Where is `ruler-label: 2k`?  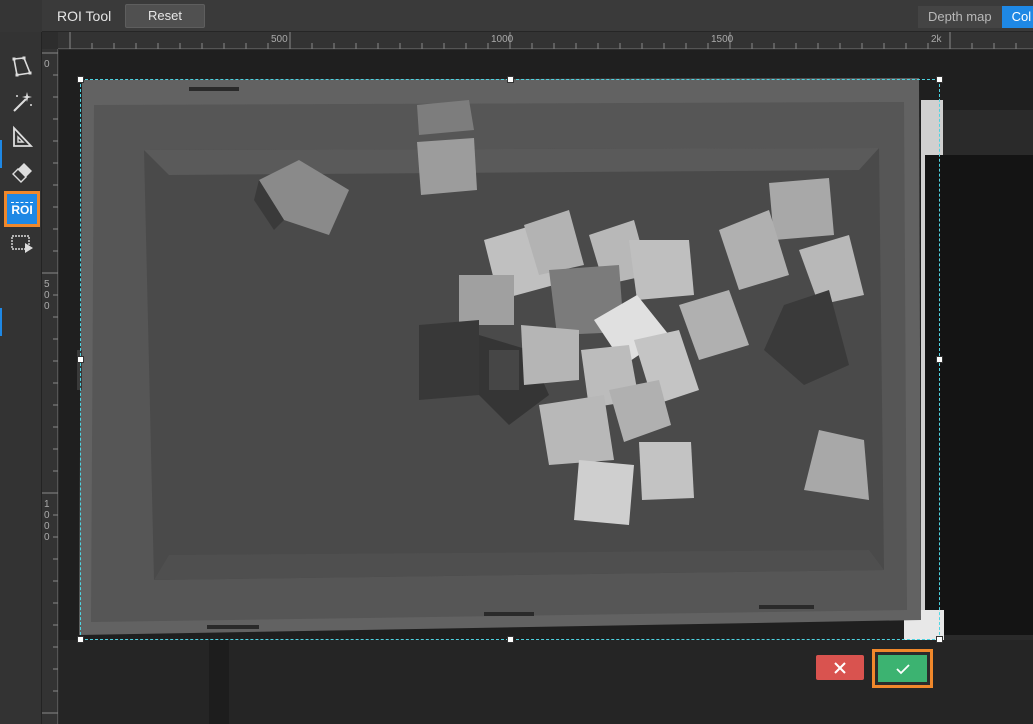
ruler-label: 2k is located at coordinates (936, 39).